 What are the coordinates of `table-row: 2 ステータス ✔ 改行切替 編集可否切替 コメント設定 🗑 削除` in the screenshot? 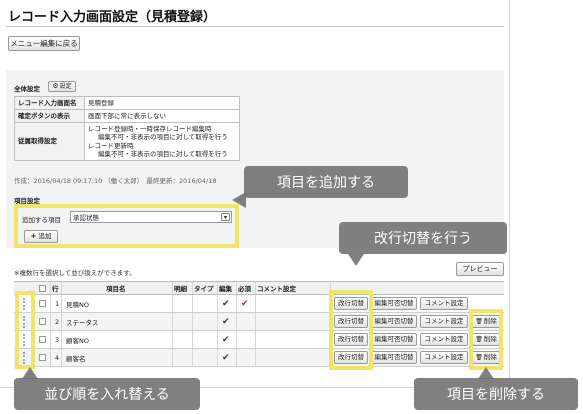 It's located at (259, 322).